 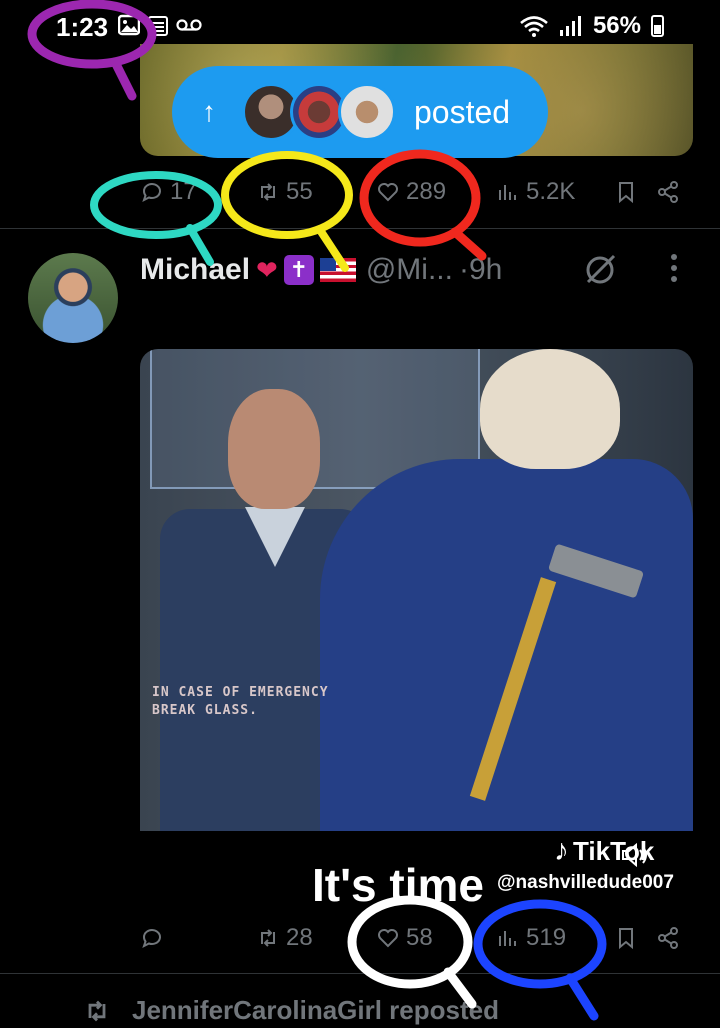 I want to click on status-icons-right: 56%, so click(x=591, y=26).